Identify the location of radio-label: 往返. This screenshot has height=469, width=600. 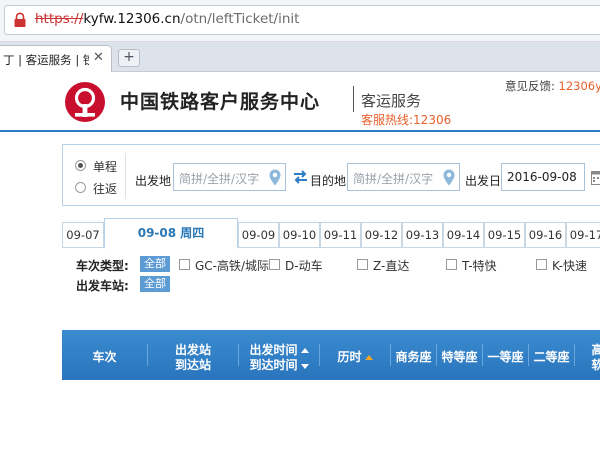
(105, 189).